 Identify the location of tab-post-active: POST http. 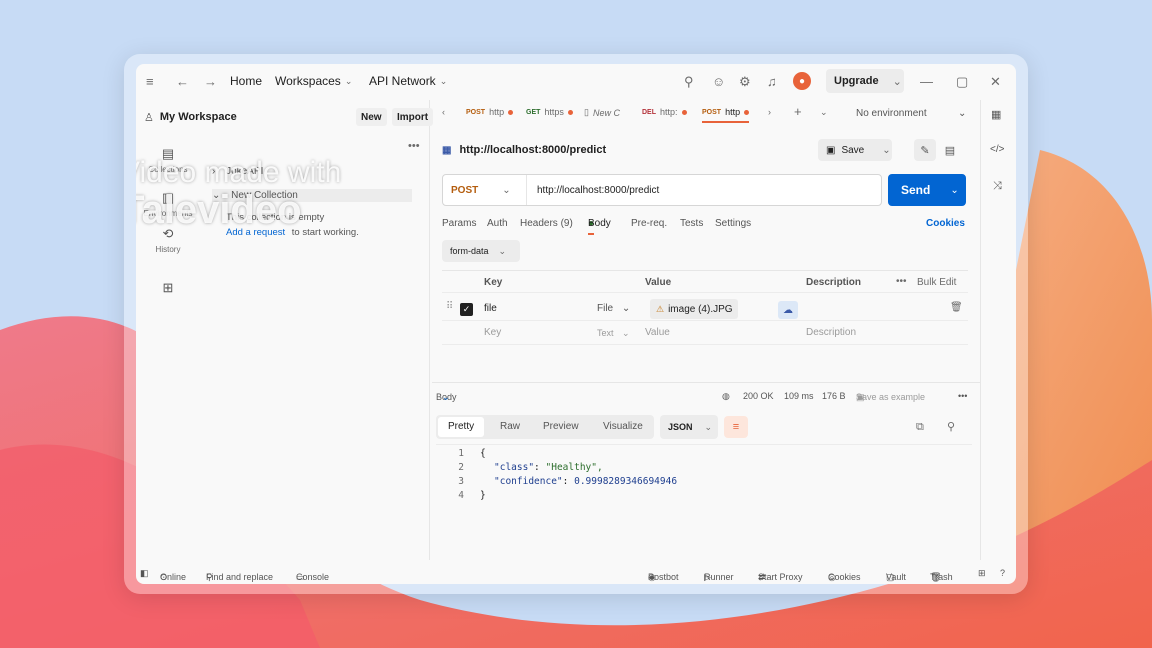
(726, 115).